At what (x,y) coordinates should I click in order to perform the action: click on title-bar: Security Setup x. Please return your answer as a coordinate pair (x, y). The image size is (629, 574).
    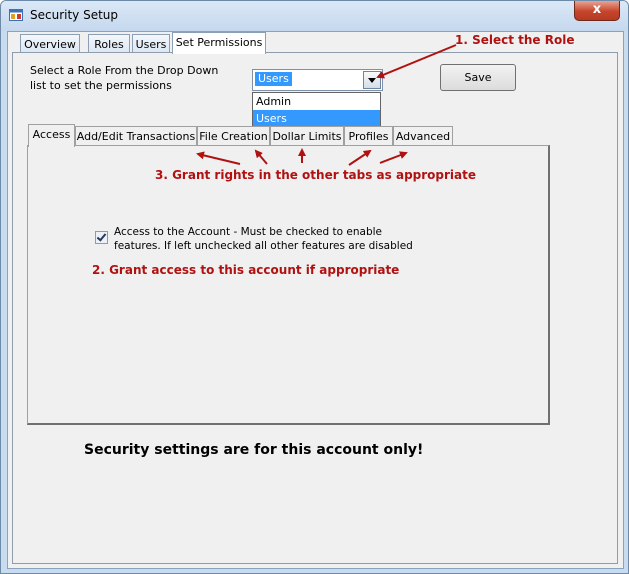
    Looking at the image, I should click on (314, 16).